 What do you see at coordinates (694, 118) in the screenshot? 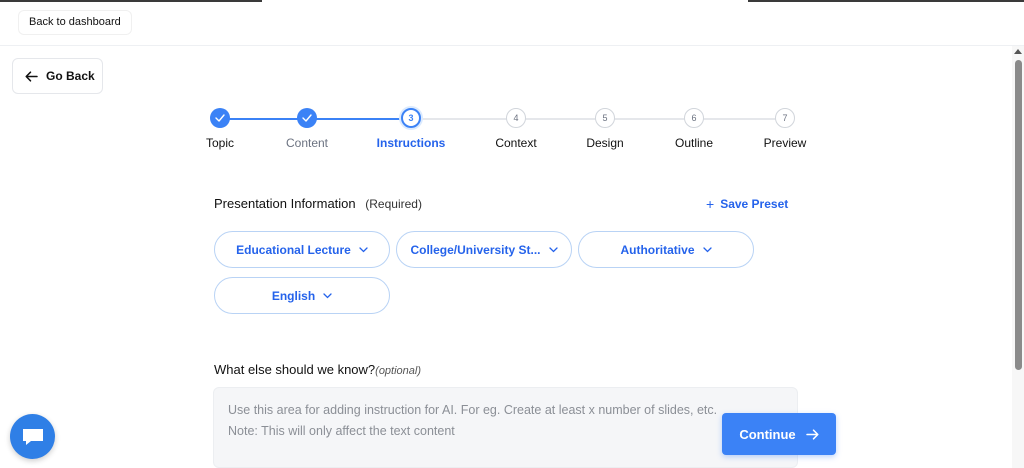
I see `step-number: 6` at bounding box center [694, 118].